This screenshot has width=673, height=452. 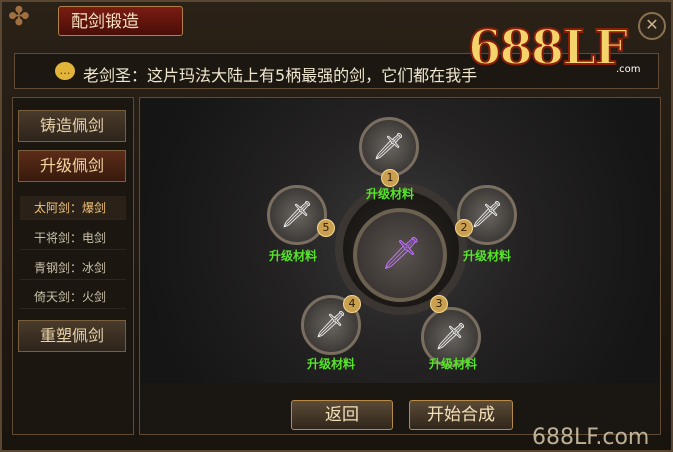 What do you see at coordinates (280, 75) in the screenshot?
I see `message-text: 老剑圣：这片玛法大陆上有5柄最强的剑，它们都在我手` at bounding box center [280, 75].